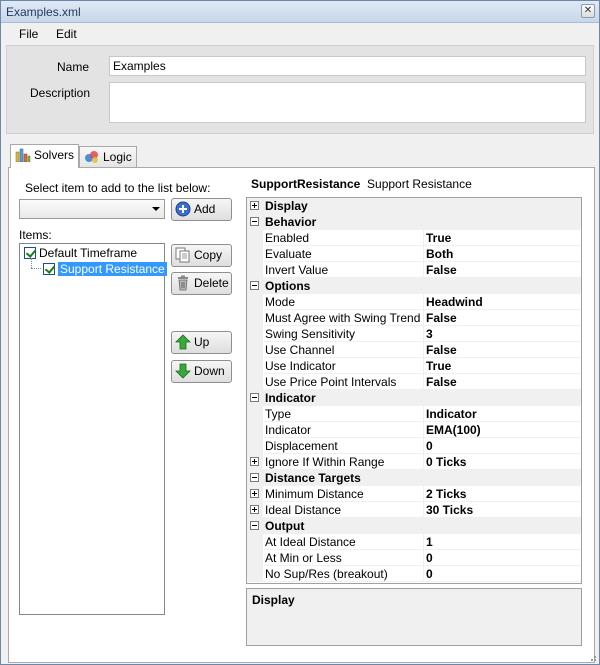 The height and width of the screenshot is (665, 600). I want to click on tree-item-label: Default Timeframe, so click(88, 253).